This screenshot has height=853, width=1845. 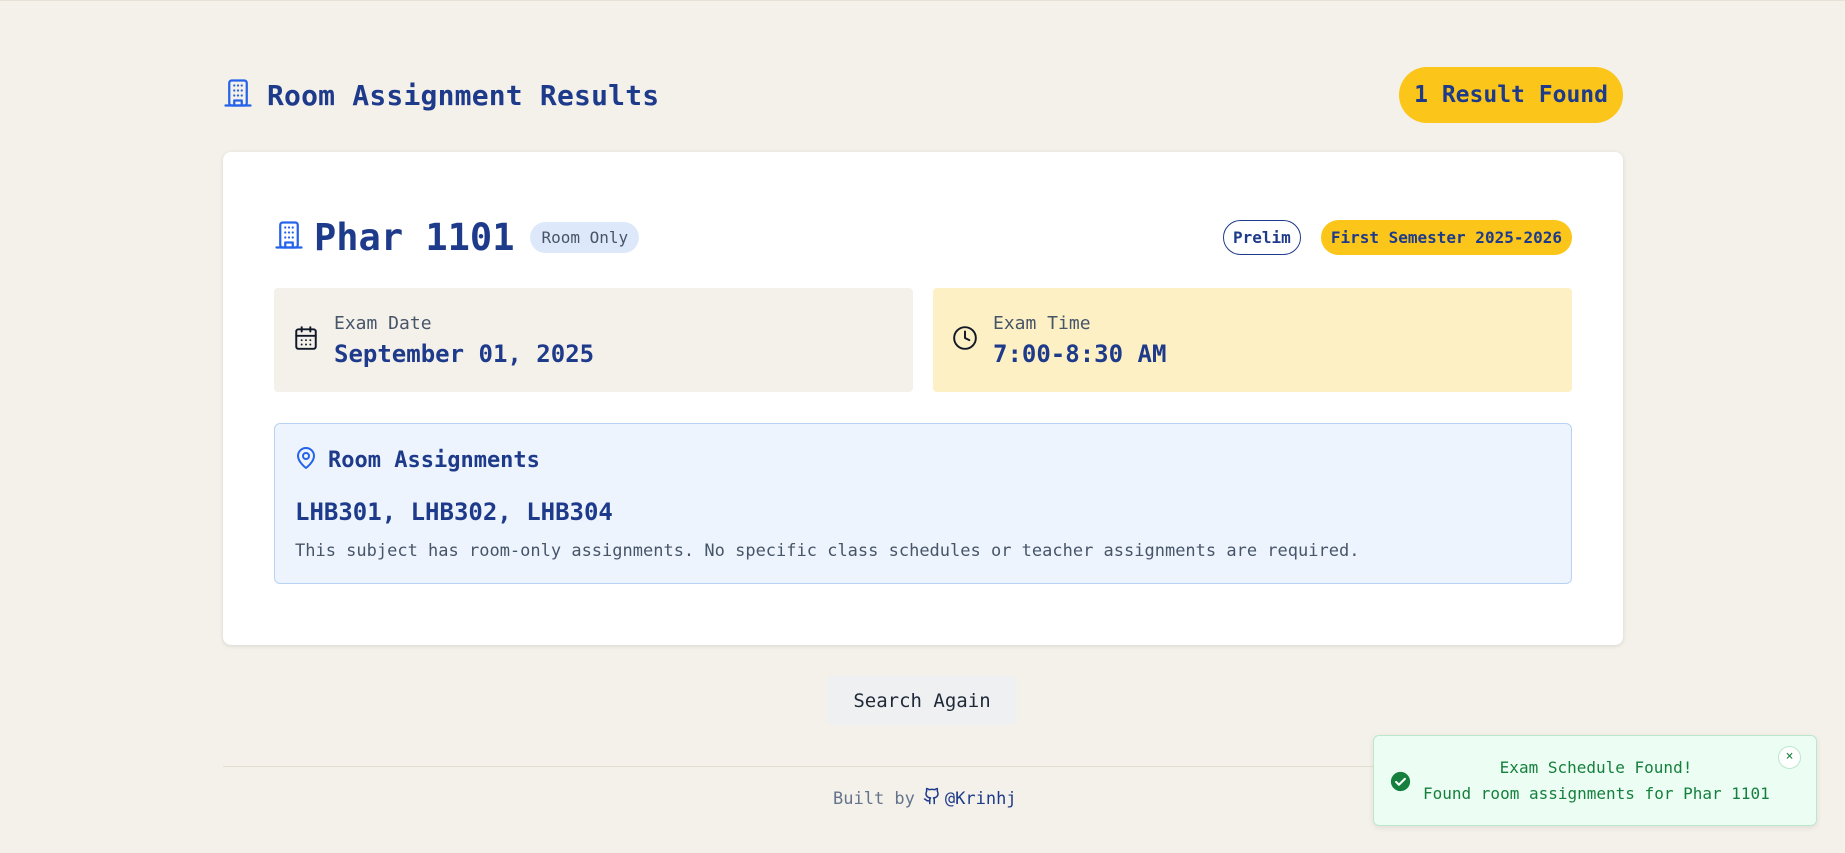 I want to click on exam-time-label: Exam Time, so click(x=1042, y=323).